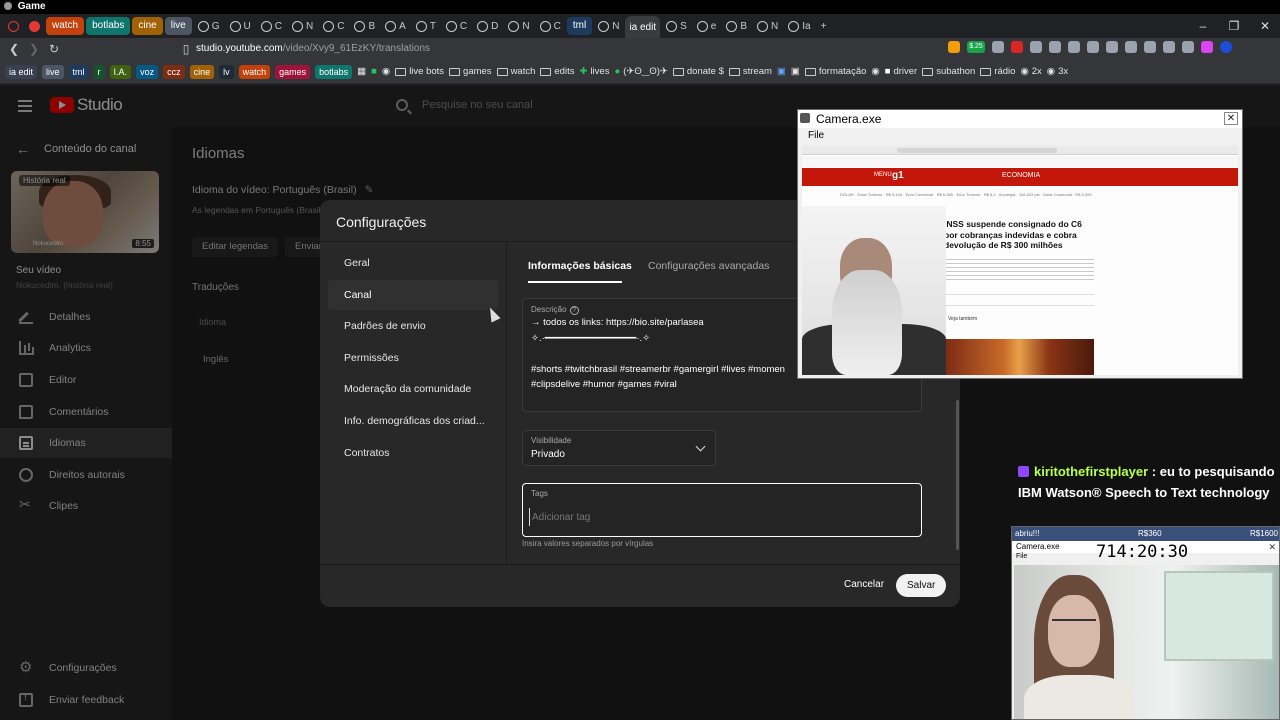  What do you see at coordinates (174, 71) in the screenshot?
I see `bookmark-tag: ccz` at bounding box center [174, 71].